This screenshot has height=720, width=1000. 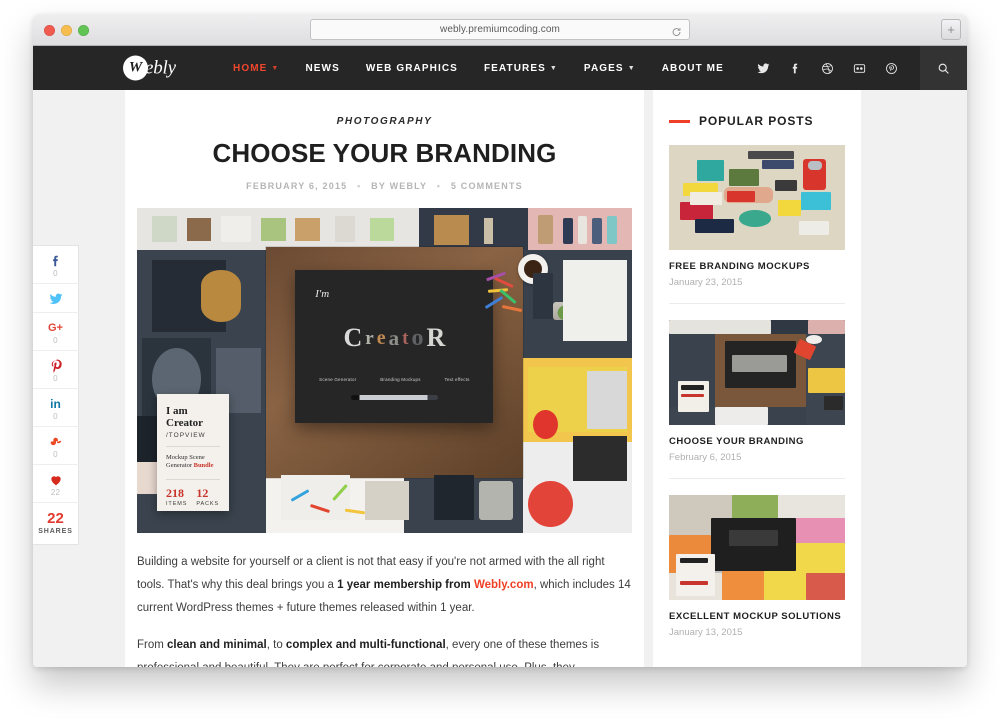 I want to click on share-count-googleplus: 0, so click(x=55, y=340).